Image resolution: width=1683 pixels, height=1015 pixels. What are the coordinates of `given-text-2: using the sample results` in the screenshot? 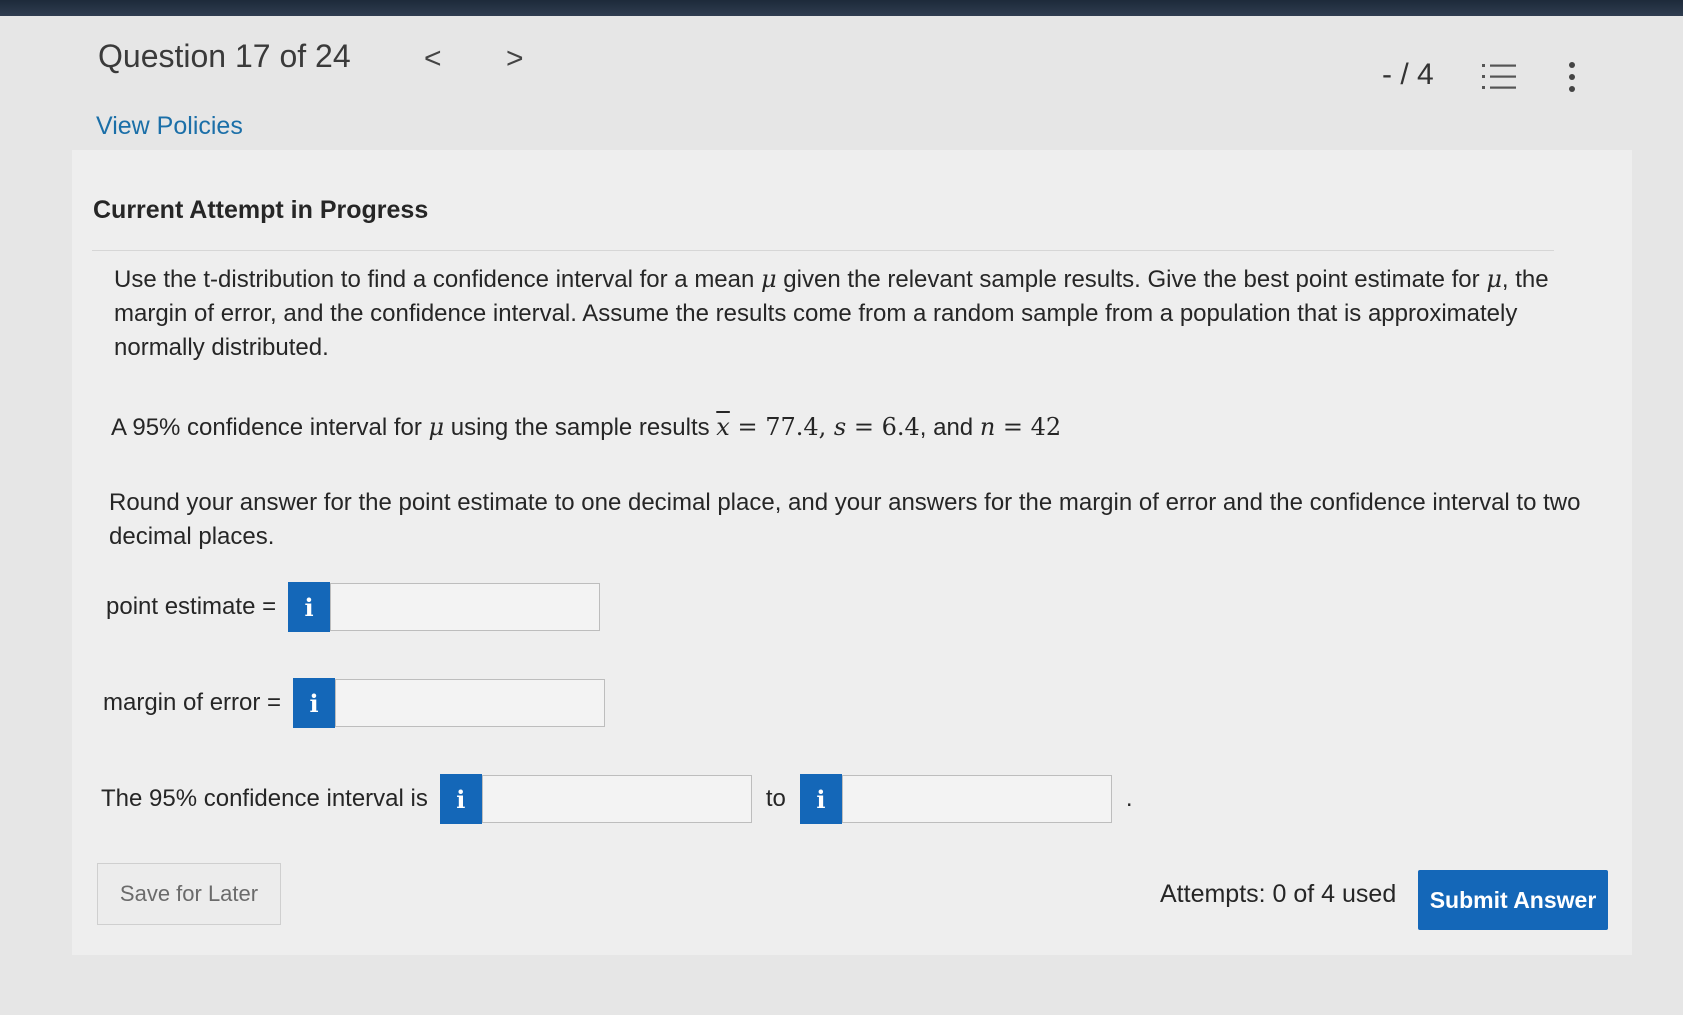 It's located at (580, 427).